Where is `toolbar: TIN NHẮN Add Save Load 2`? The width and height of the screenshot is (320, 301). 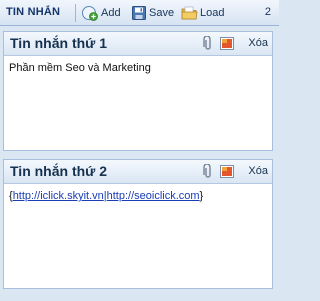 toolbar: TIN NHẮN Add Save Load 2 is located at coordinates (139, 13).